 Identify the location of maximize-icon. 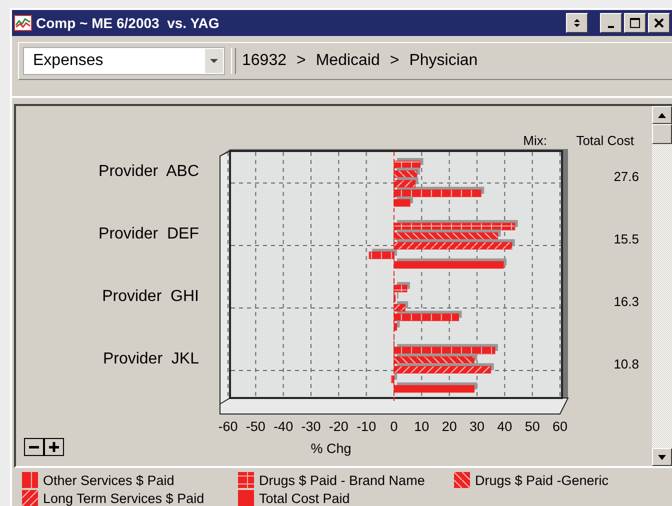
(635, 23).